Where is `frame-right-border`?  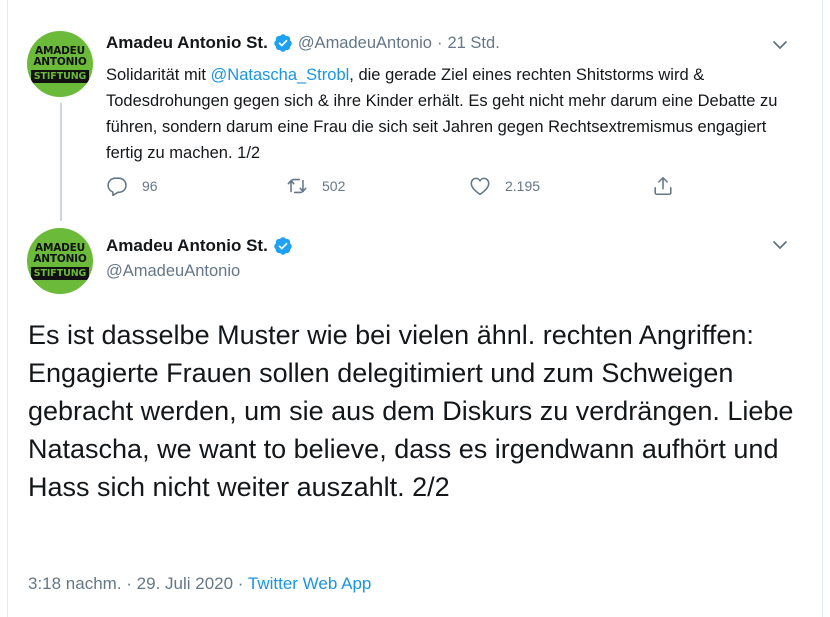
frame-right-border is located at coordinates (822, 308).